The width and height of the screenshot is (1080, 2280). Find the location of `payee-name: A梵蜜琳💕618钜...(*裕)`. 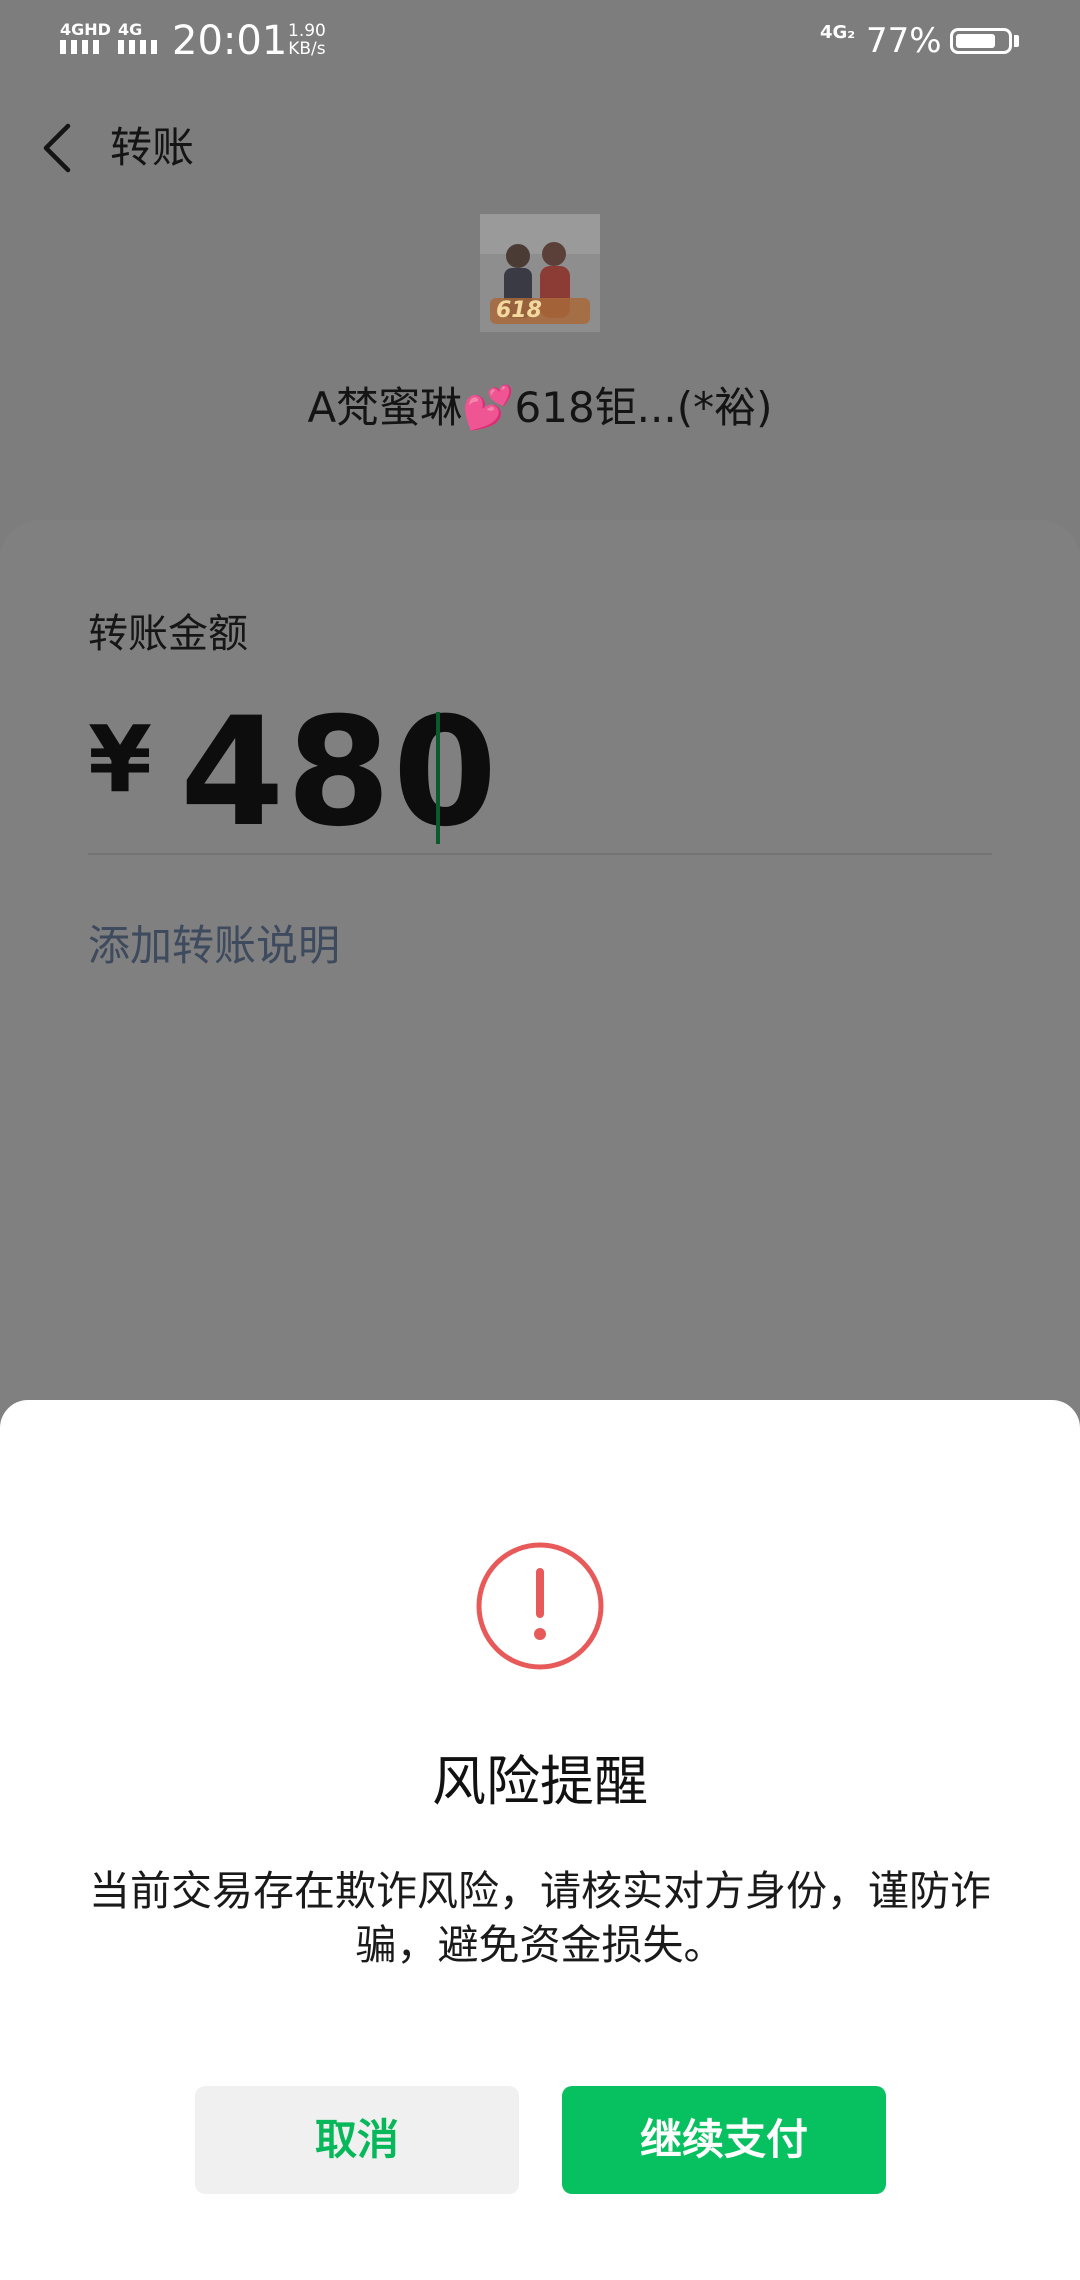

payee-name: A梵蜜琳💕618钜...(*裕) is located at coordinates (540, 407).